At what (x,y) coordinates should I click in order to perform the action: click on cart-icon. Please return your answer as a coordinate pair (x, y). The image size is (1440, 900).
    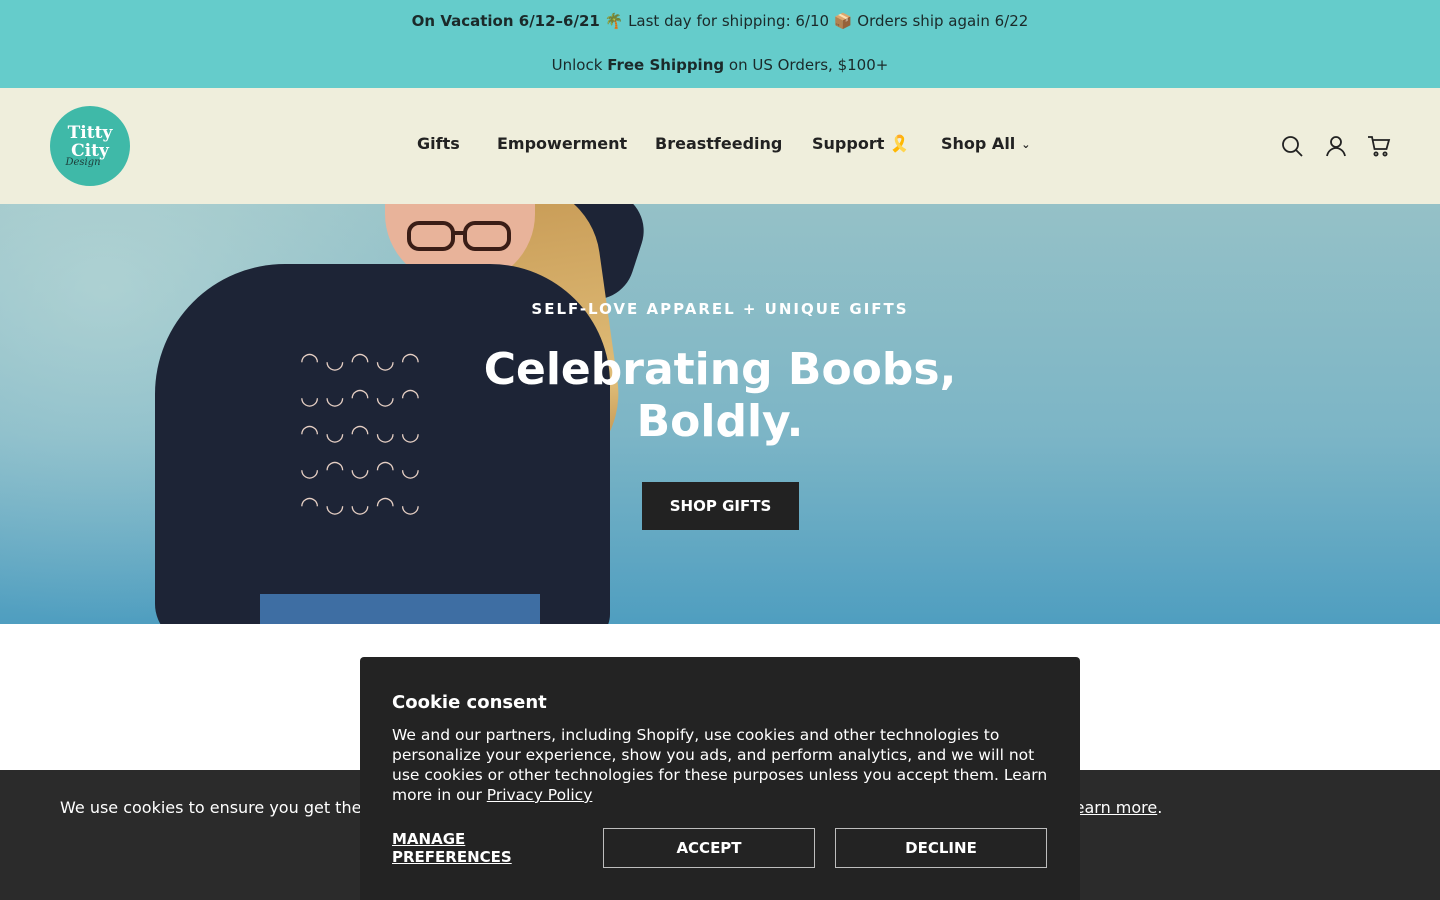
    Looking at the image, I should click on (1379, 146).